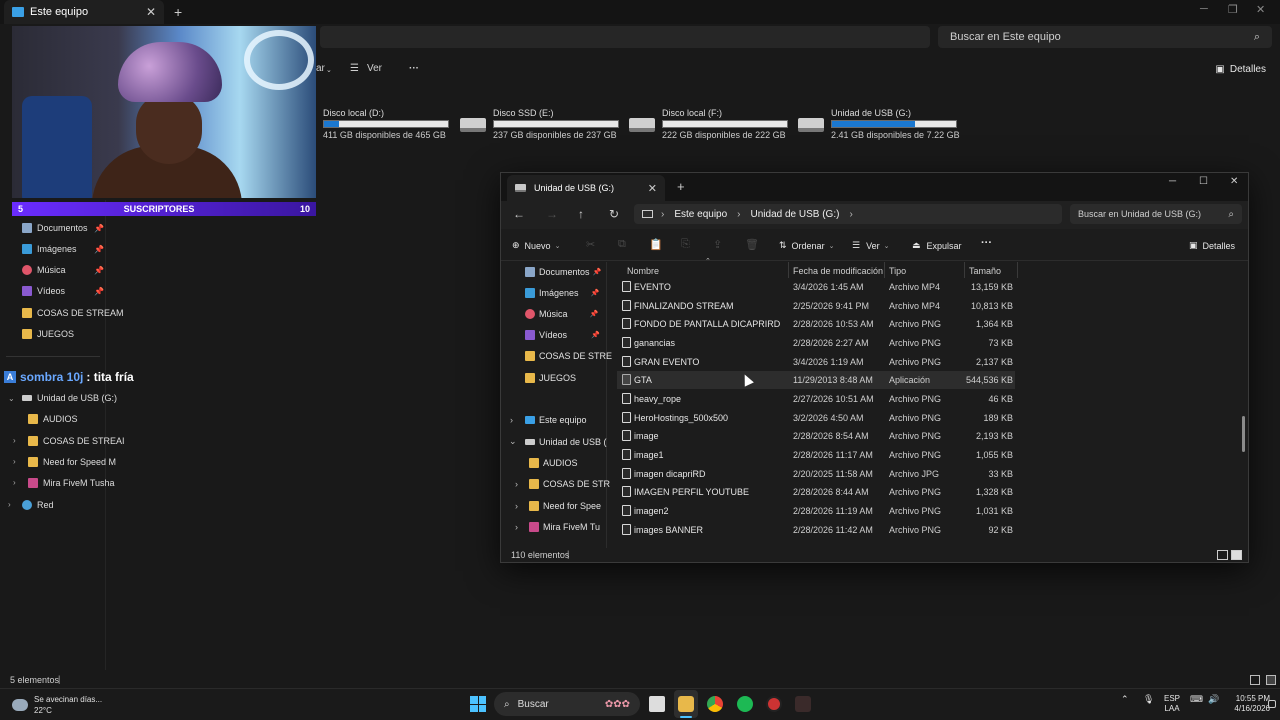 The height and width of the screenshot is (720, 1280). I want to click on details-button: ▣ Detalles, so click(1212, 245).